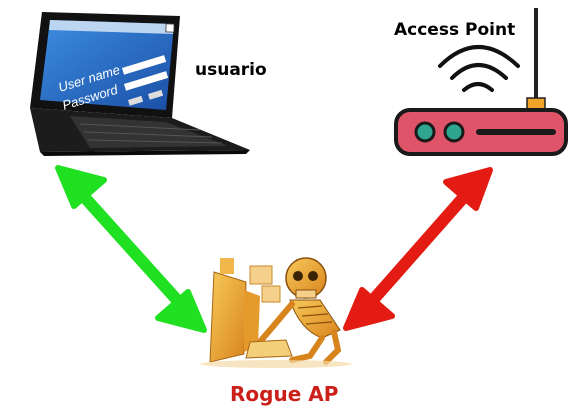  I want to click on node-label-user: usuario, so click(231, 70).